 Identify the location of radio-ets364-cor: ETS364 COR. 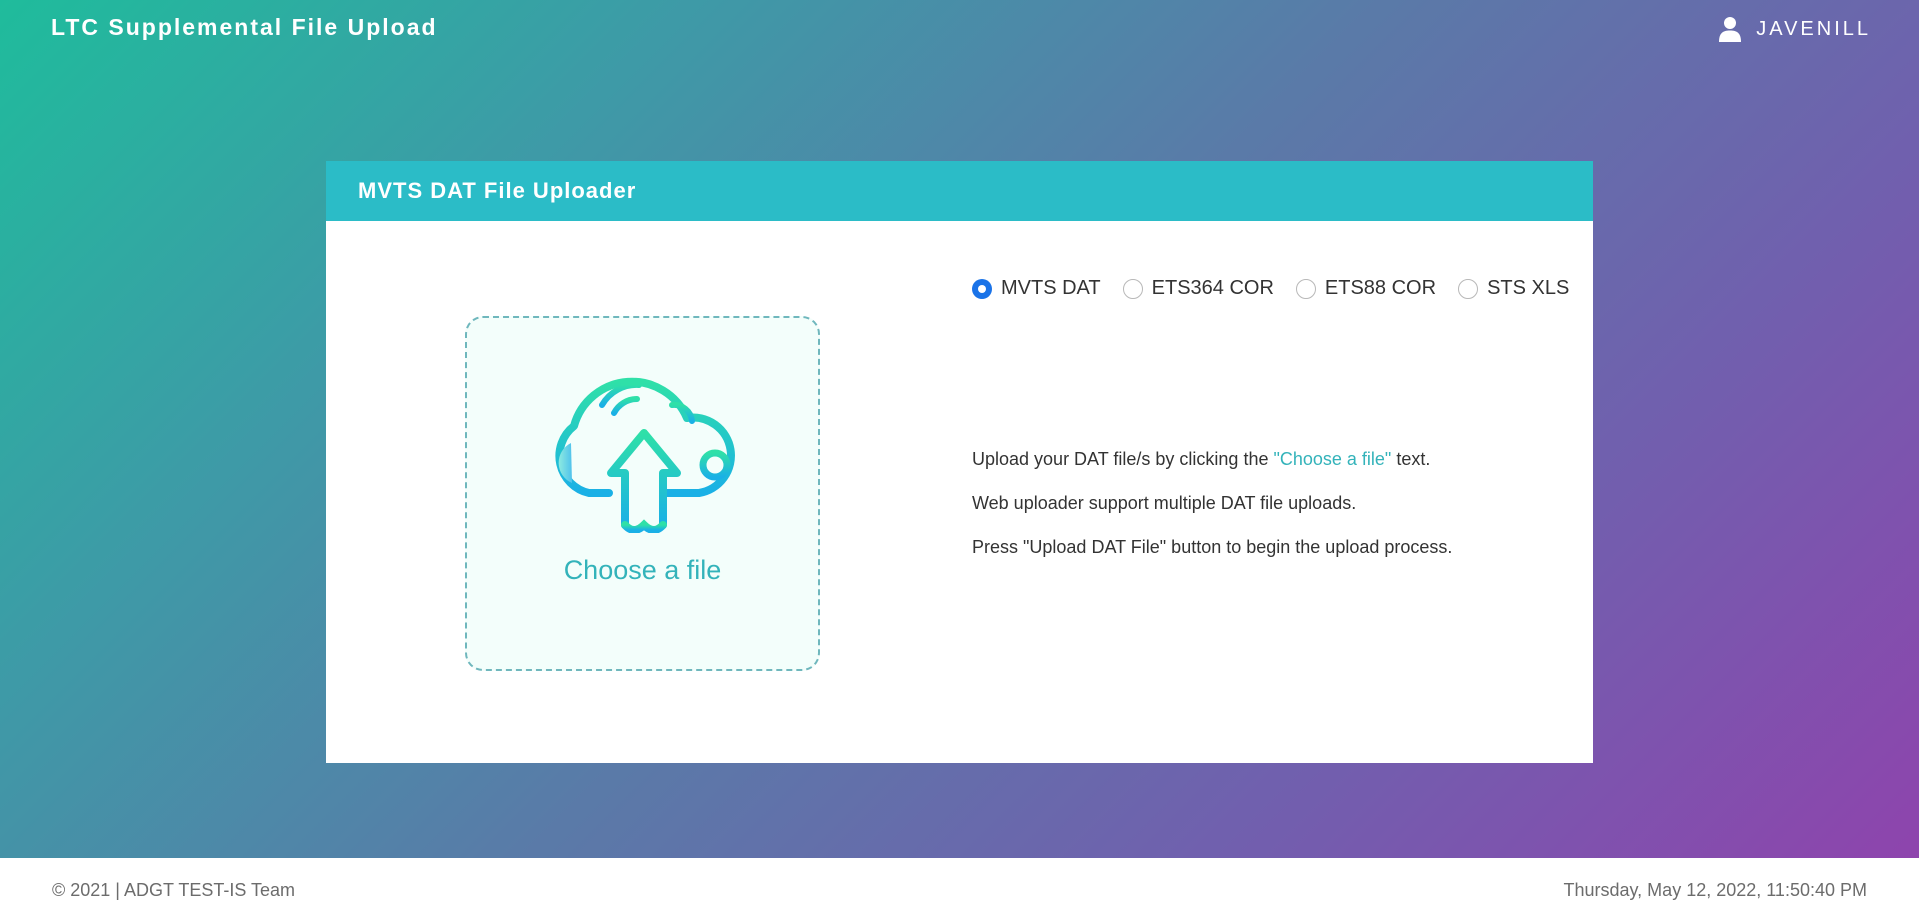
(1198, 288).